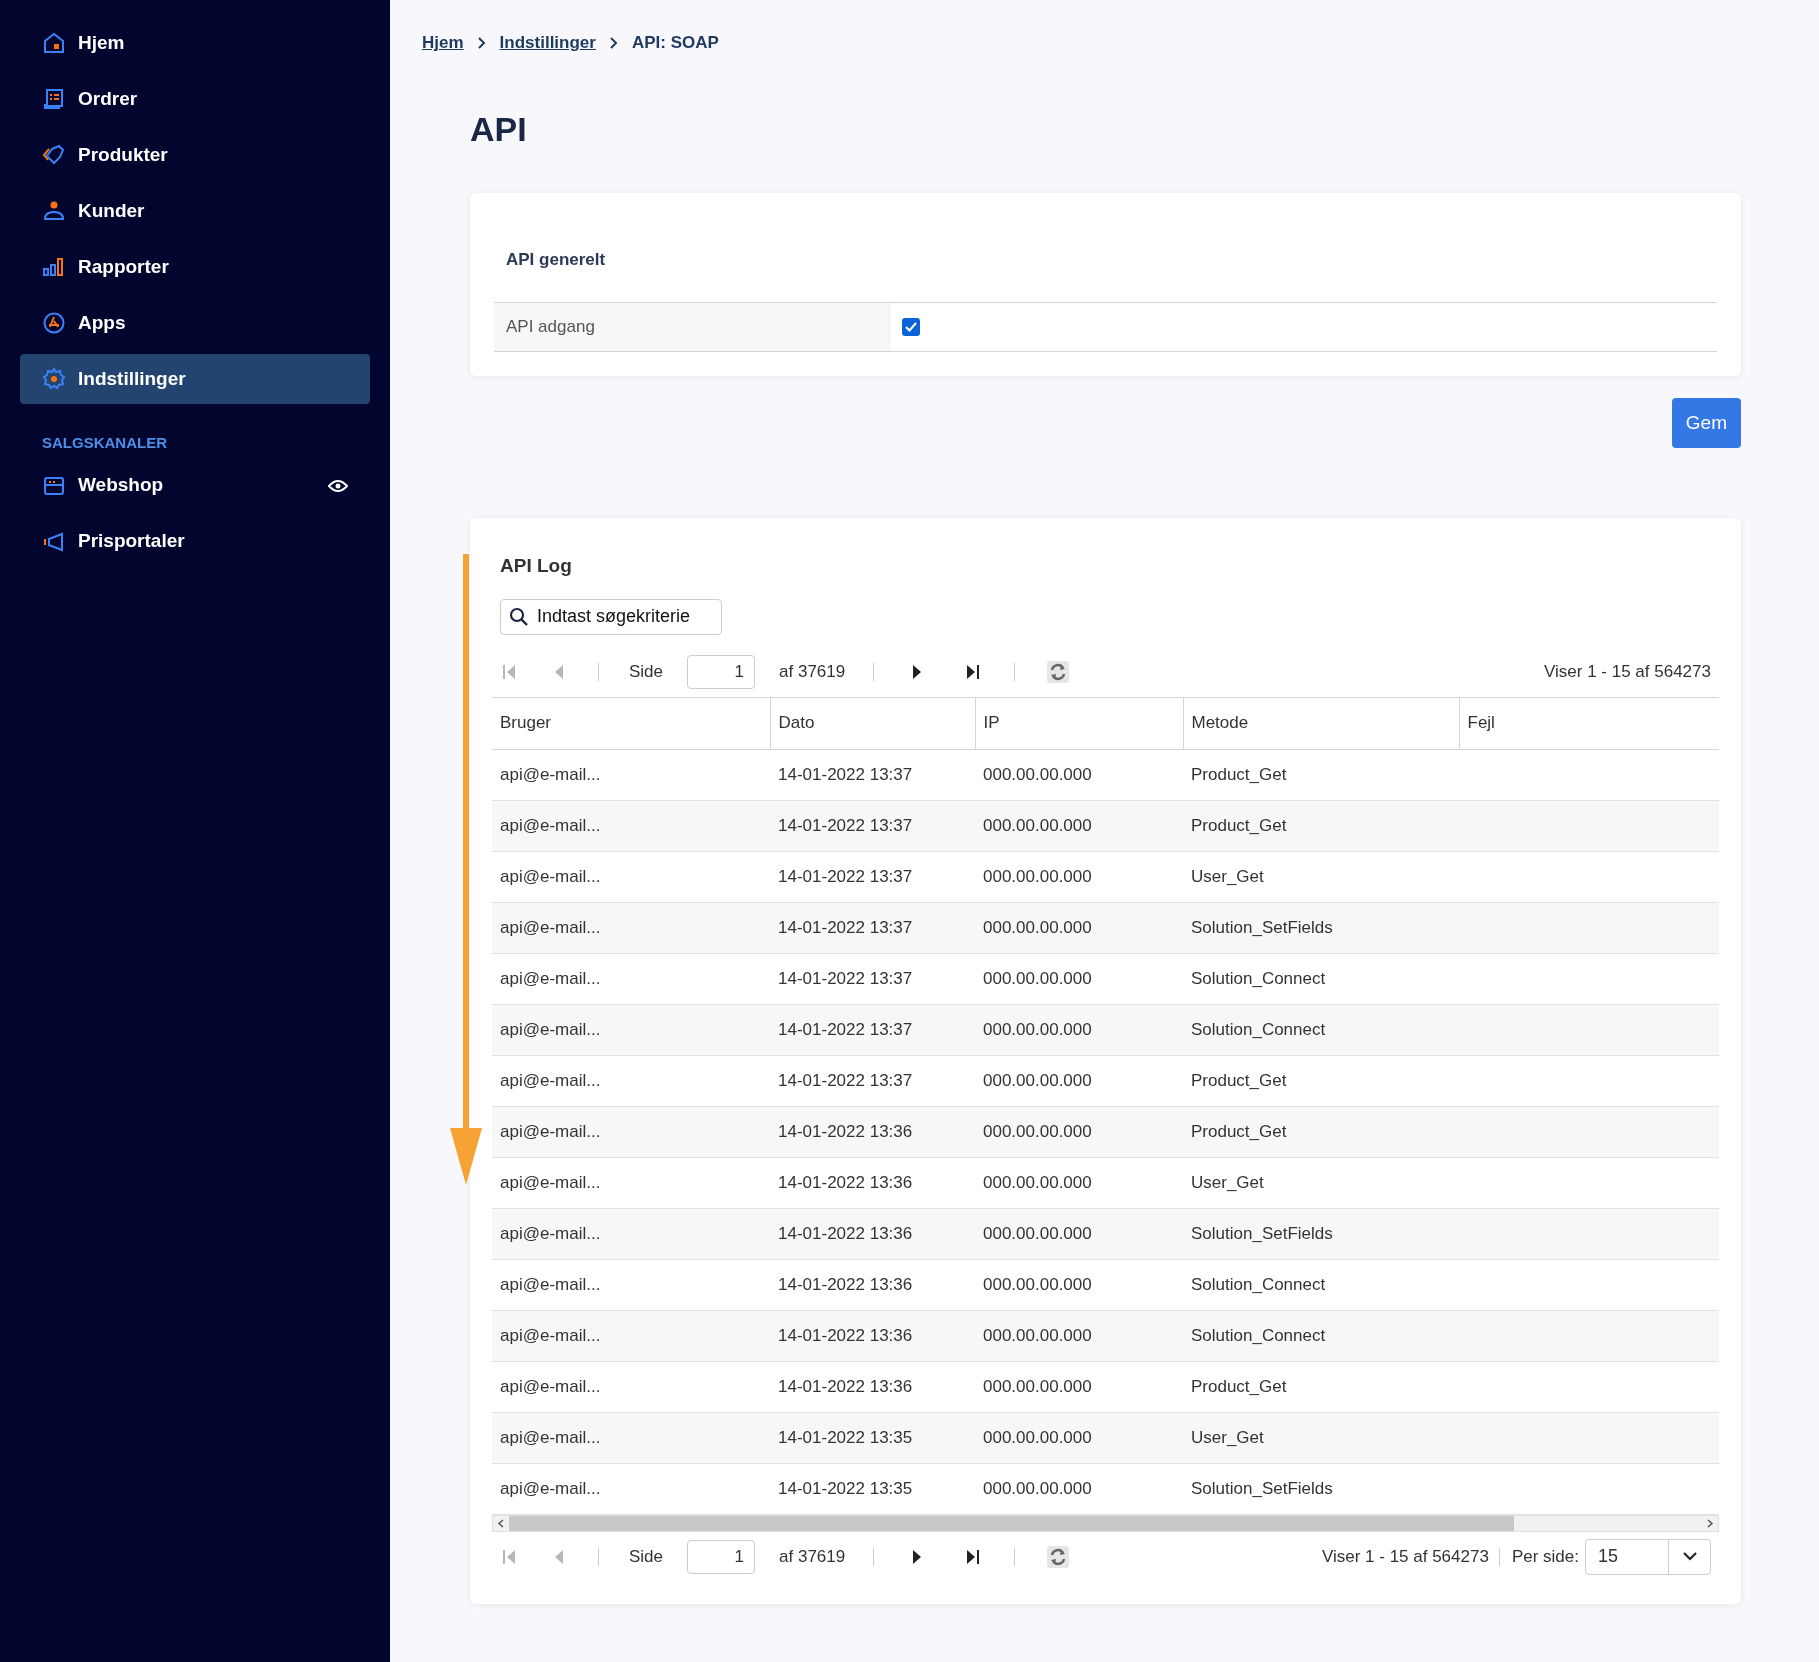  Describe the element at coordinates (1706, 423) in the screenshot. I see `save-button: Gem` at that location.